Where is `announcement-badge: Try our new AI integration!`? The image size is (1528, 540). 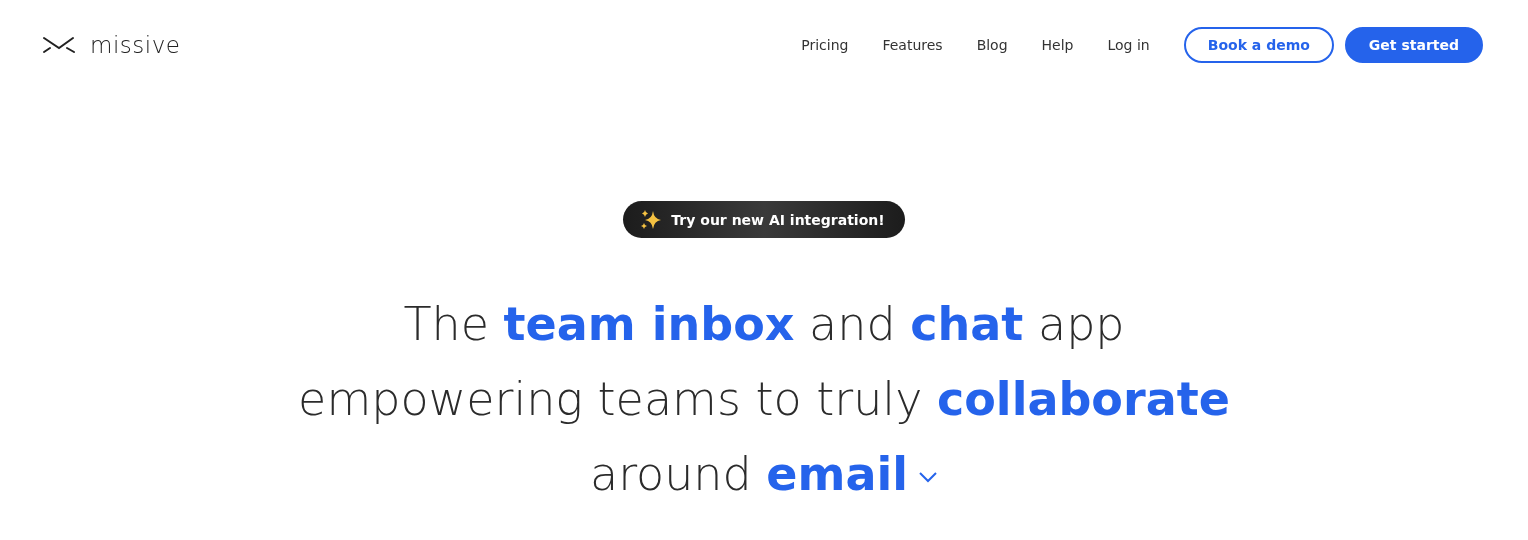
announcement-badge: Try our new AI integration! is located at coordinates (764, 219).